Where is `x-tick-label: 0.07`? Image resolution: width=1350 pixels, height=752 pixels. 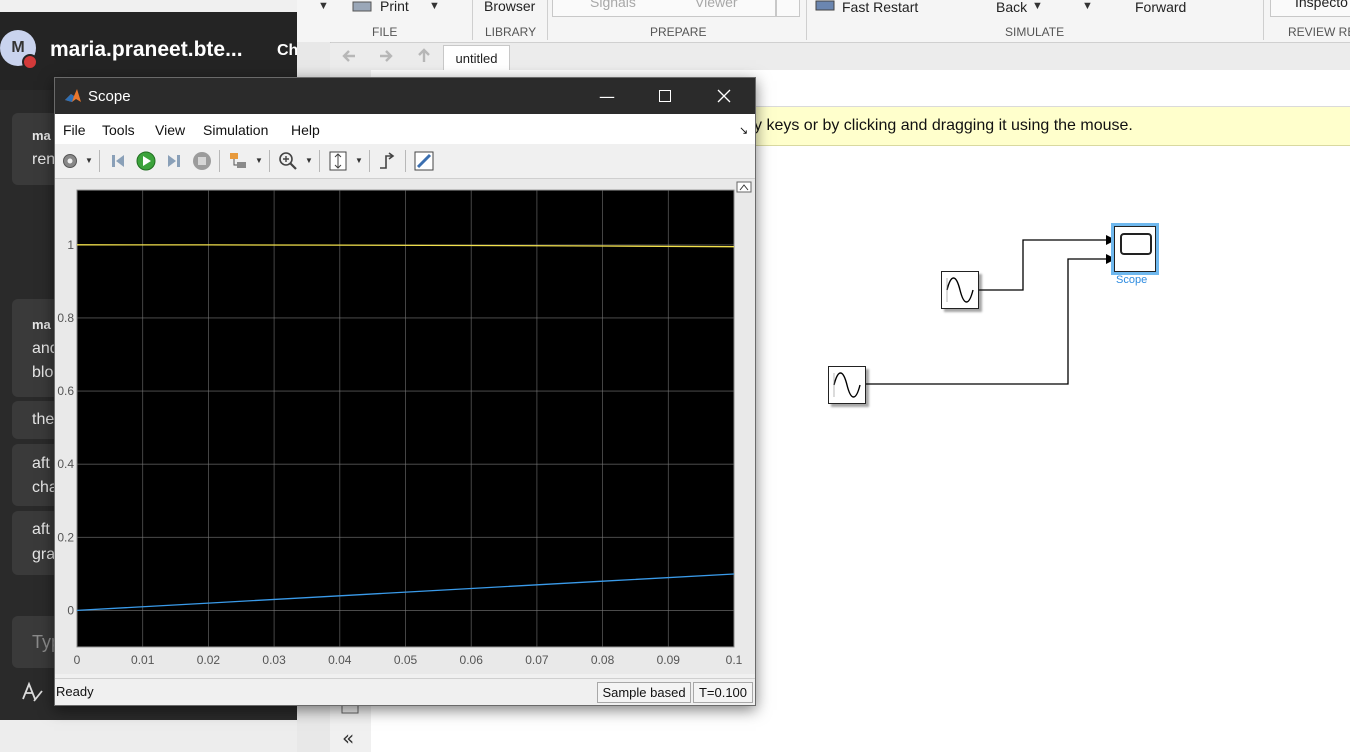 x-tick-label: 0.07 is located at coordinates (537, 660).